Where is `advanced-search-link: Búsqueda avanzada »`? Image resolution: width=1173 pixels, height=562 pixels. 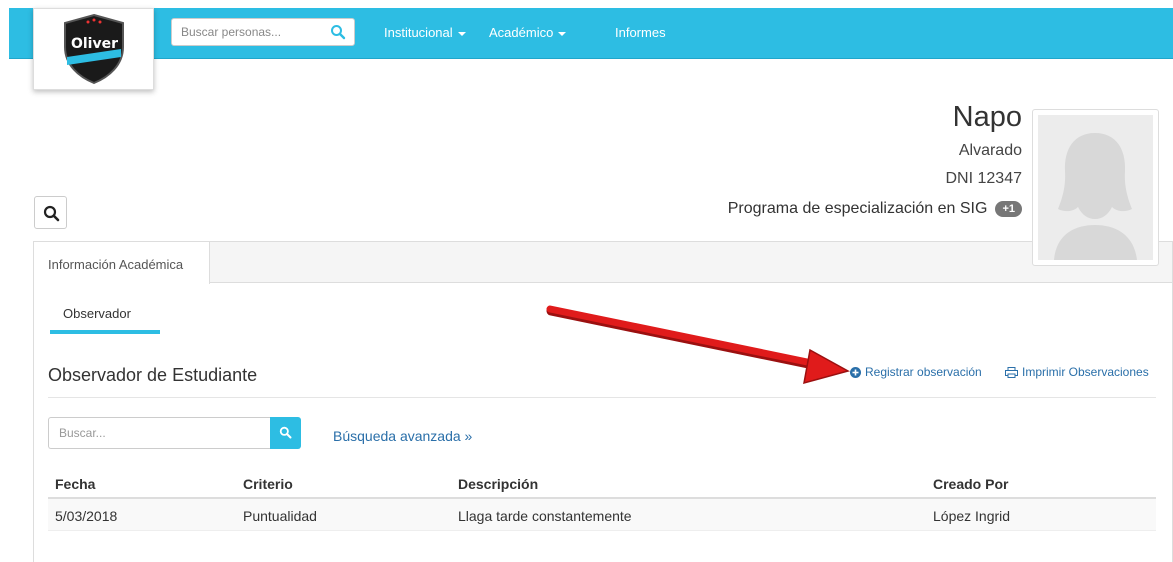
advanced-search-link: Búsqueda avanzada » is located at coordinates (402, 436).